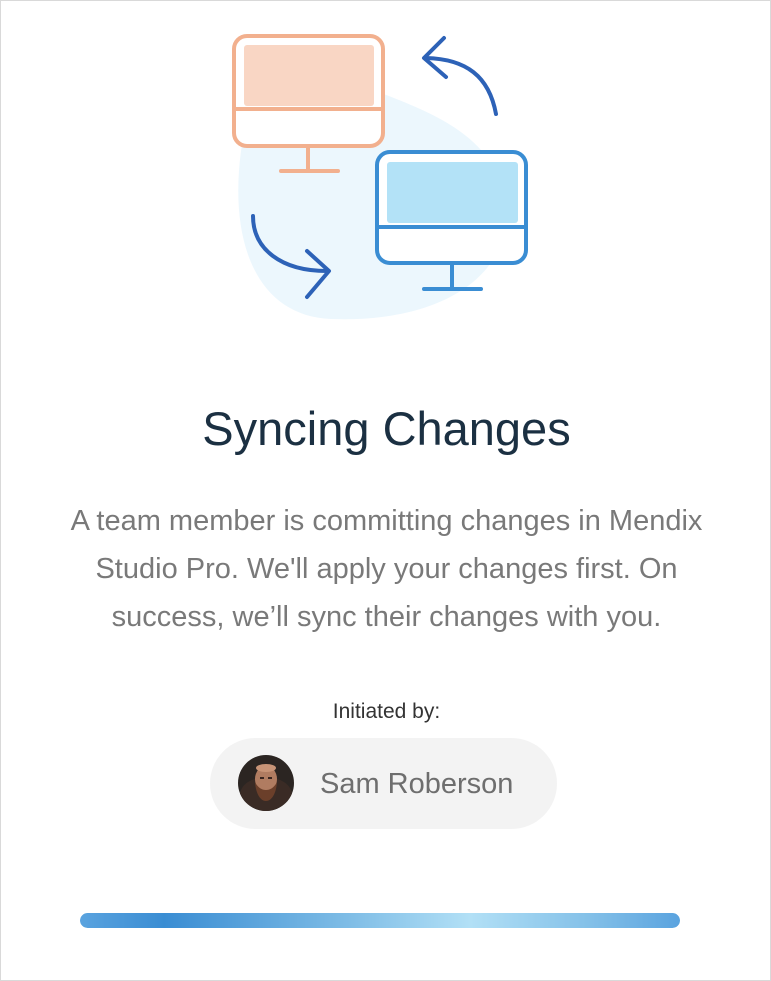 The image size is (771, 981). I want to click on sync-progress-fill, so click(380, 920).